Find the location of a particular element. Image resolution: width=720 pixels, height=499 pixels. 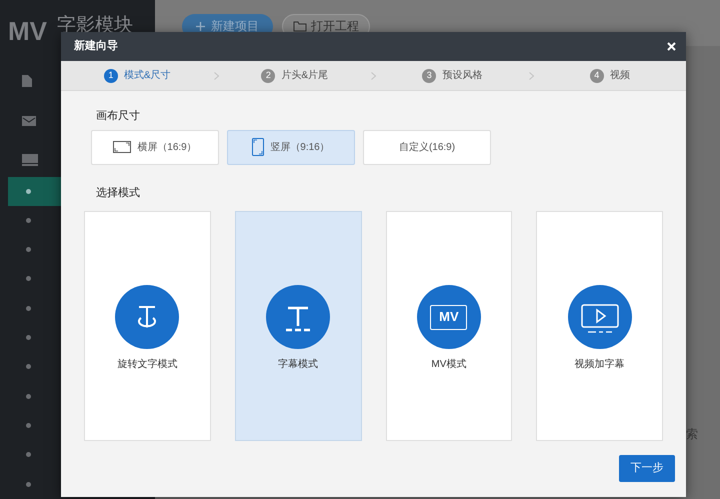

step-tab: 4 视频 is located at coordinates (610, 75).